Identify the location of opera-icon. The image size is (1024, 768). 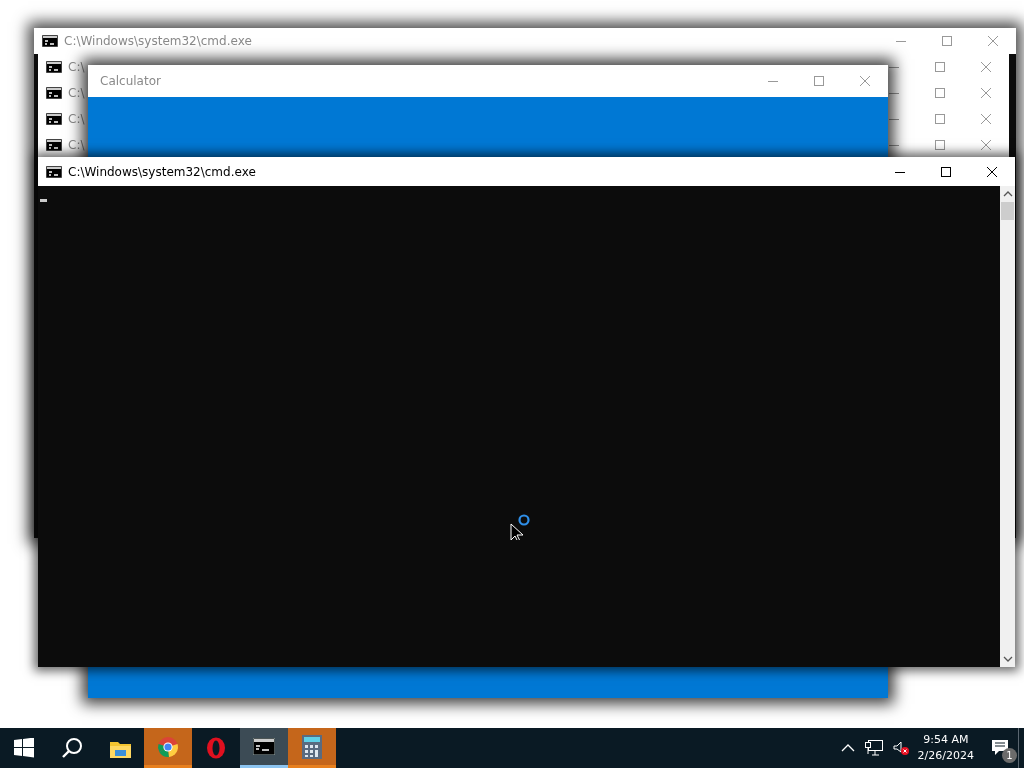
(216, 748).